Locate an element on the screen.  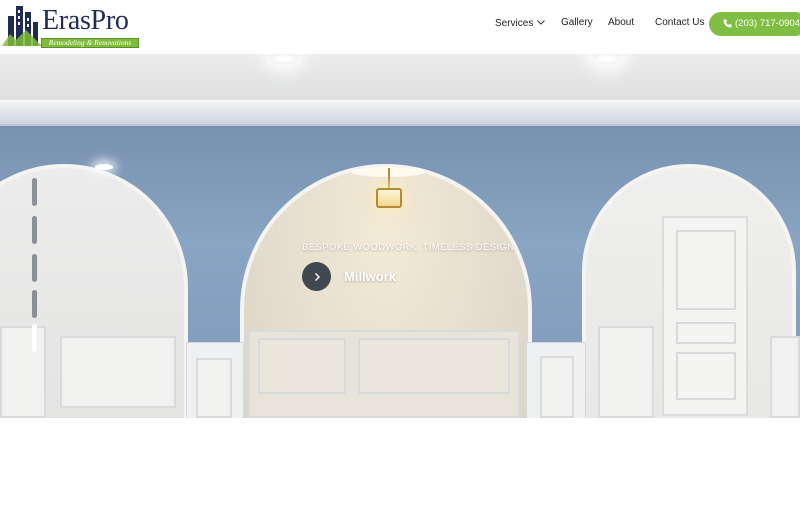
phone-button: (203) 717-0904 is located at coordinates (754, 24).